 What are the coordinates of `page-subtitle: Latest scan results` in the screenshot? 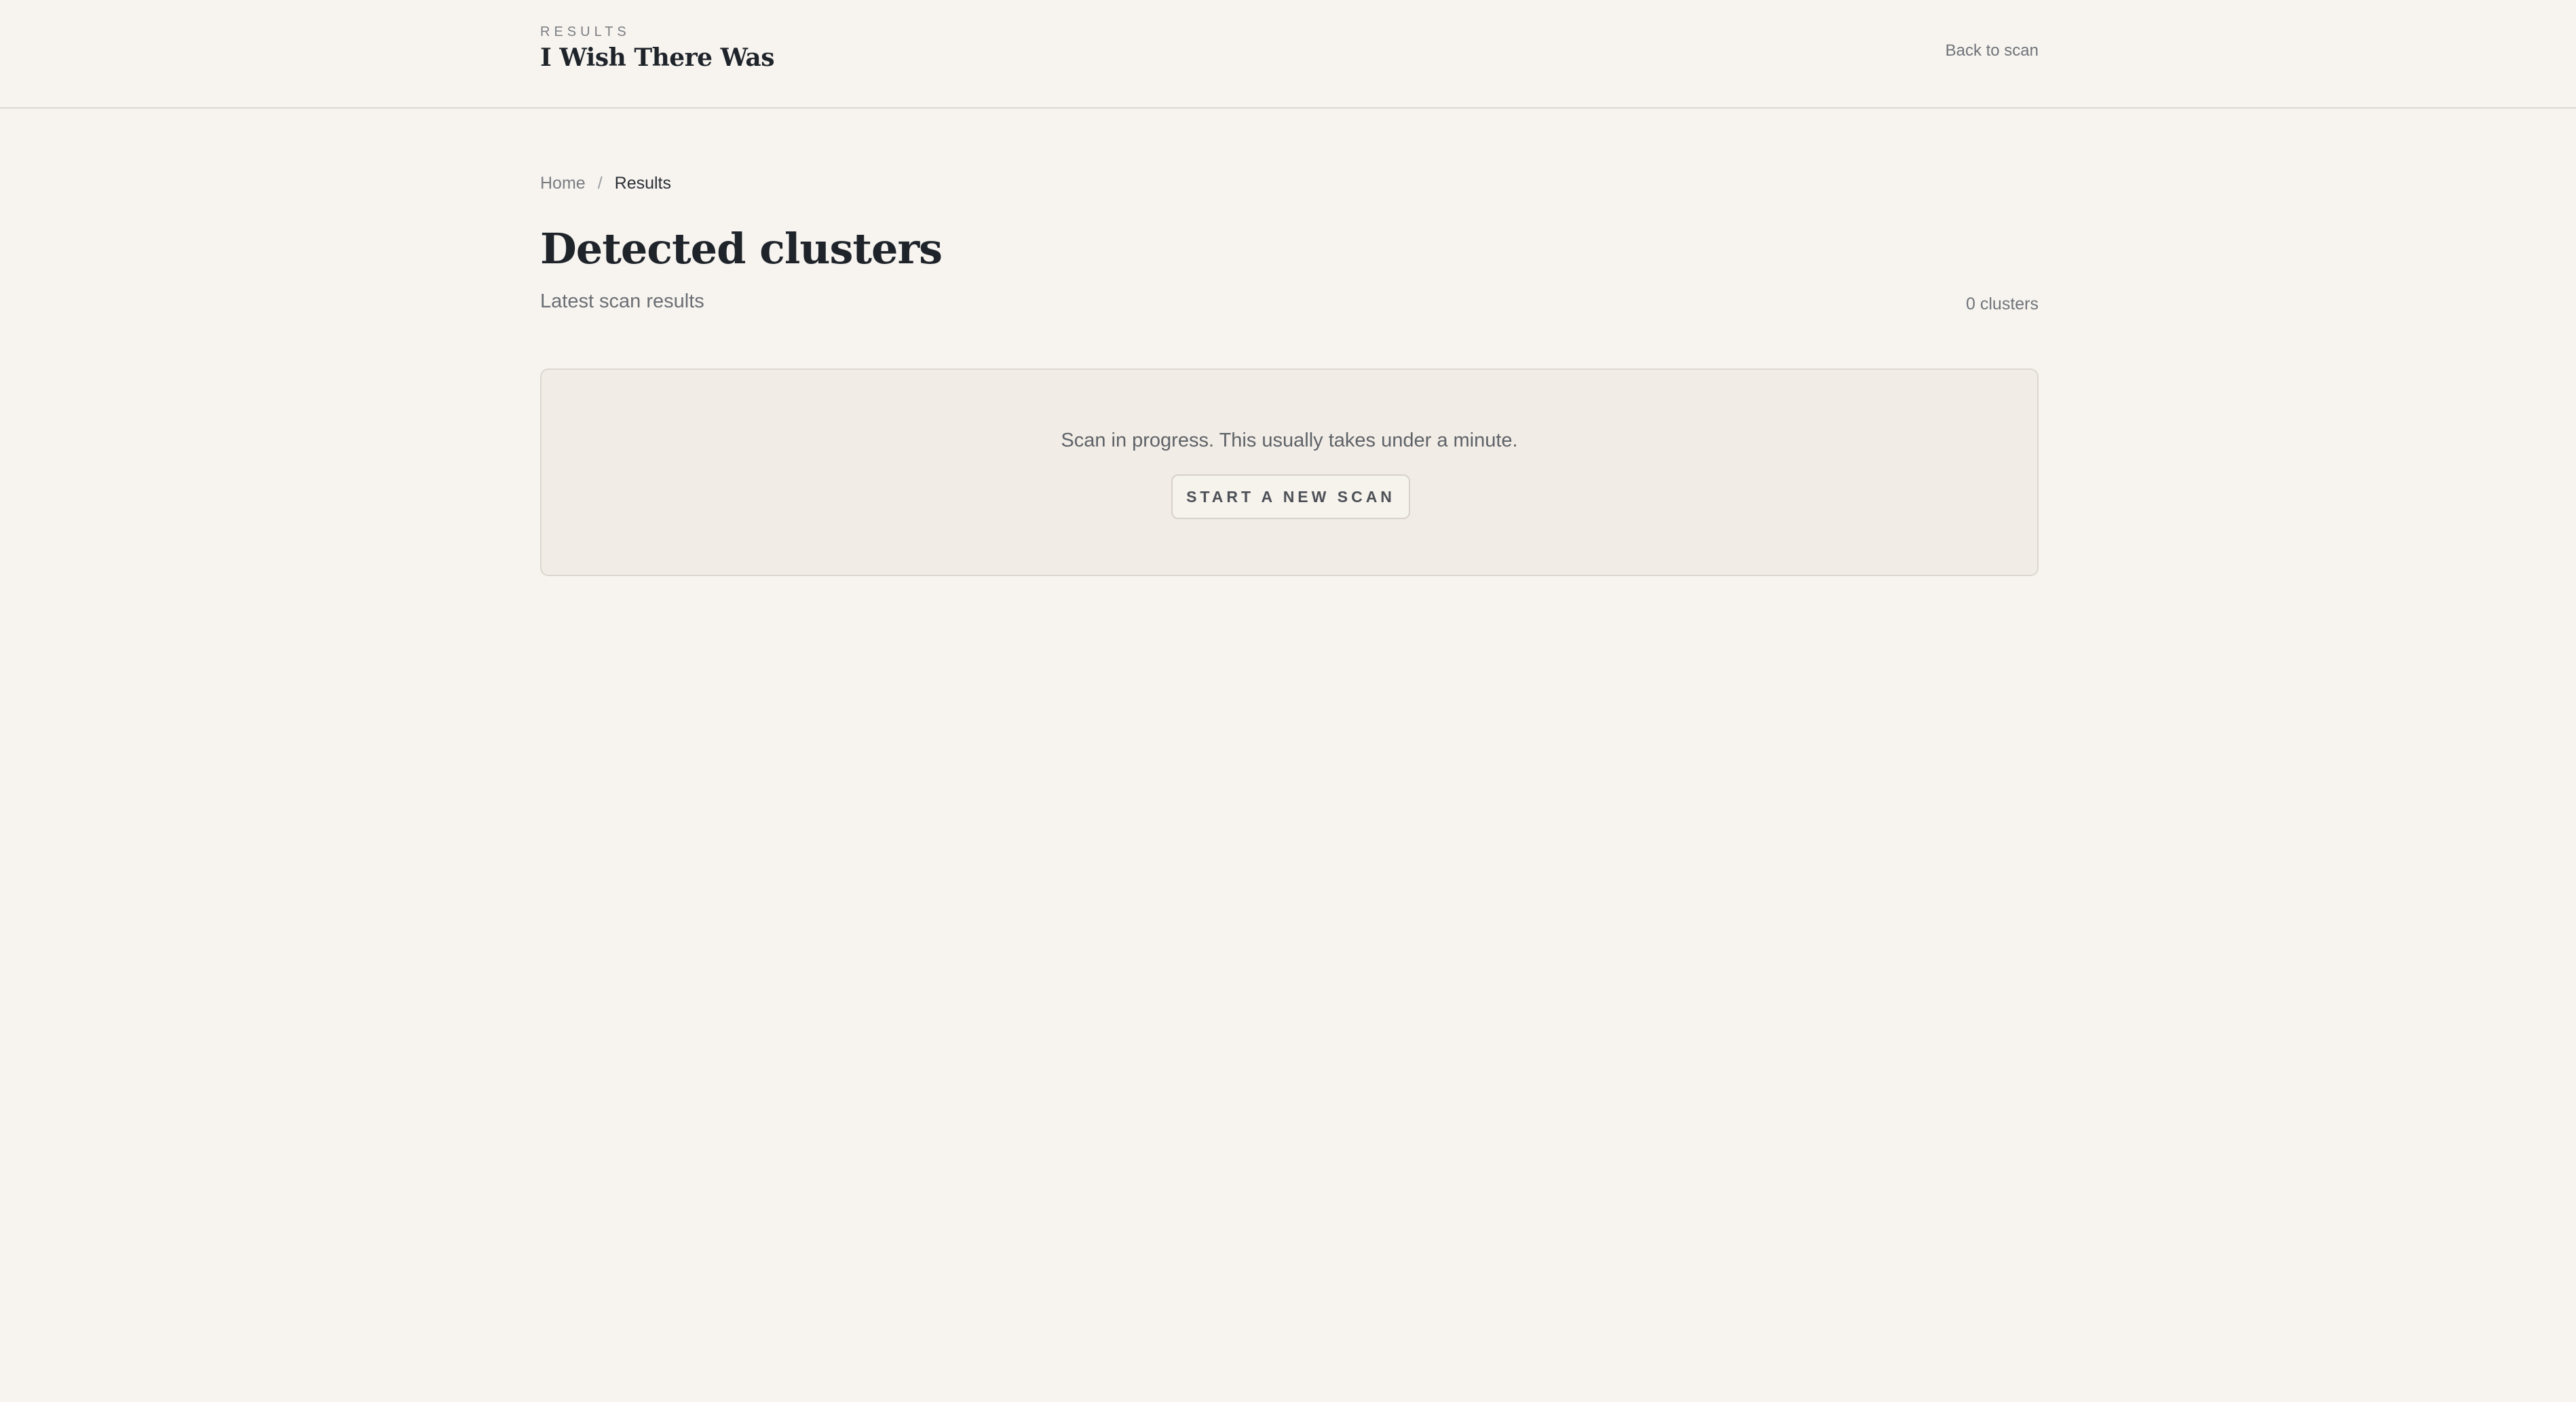 It's located at (622, 301).